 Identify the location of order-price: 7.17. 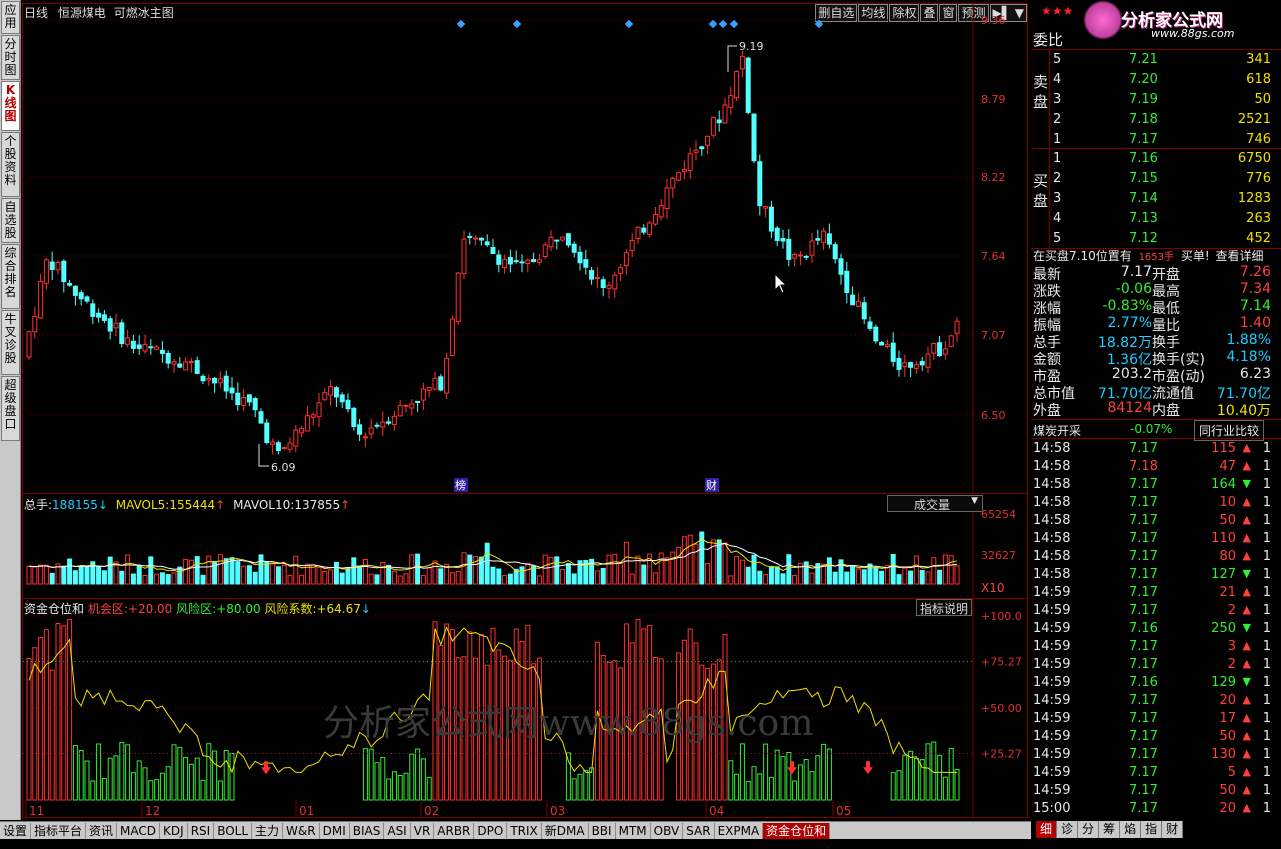
(1143, 139).